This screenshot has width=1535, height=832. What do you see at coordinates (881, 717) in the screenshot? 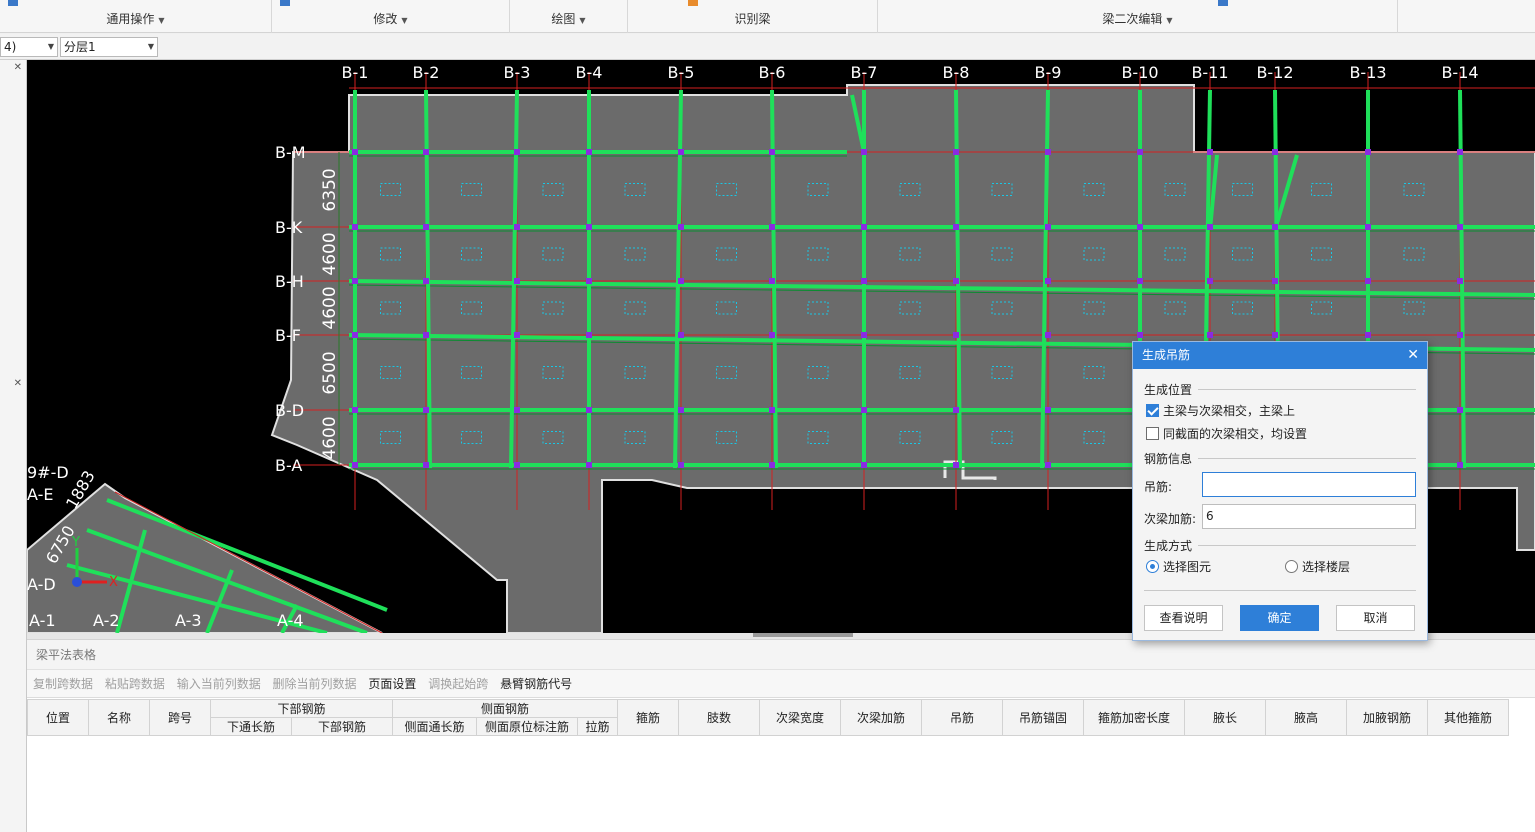
I see `col-secondary-add: 次梁加筋` at bounding box center [881, 717].